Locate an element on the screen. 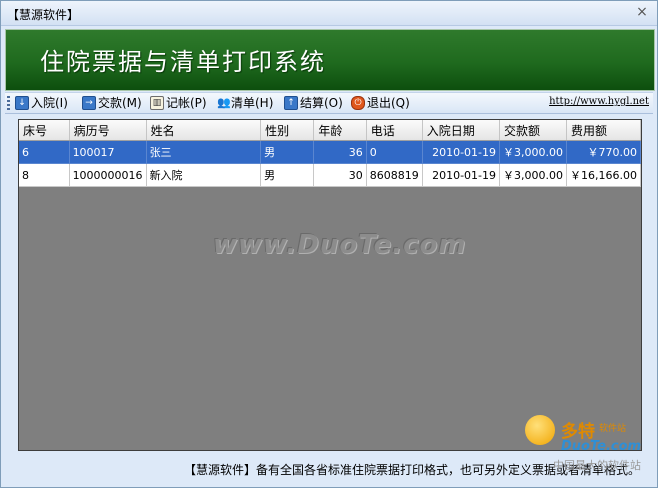 The width and height of the screenshot is (658, 488). admit-button: ↓ 入院(I) is located at coordinates (41, 103).